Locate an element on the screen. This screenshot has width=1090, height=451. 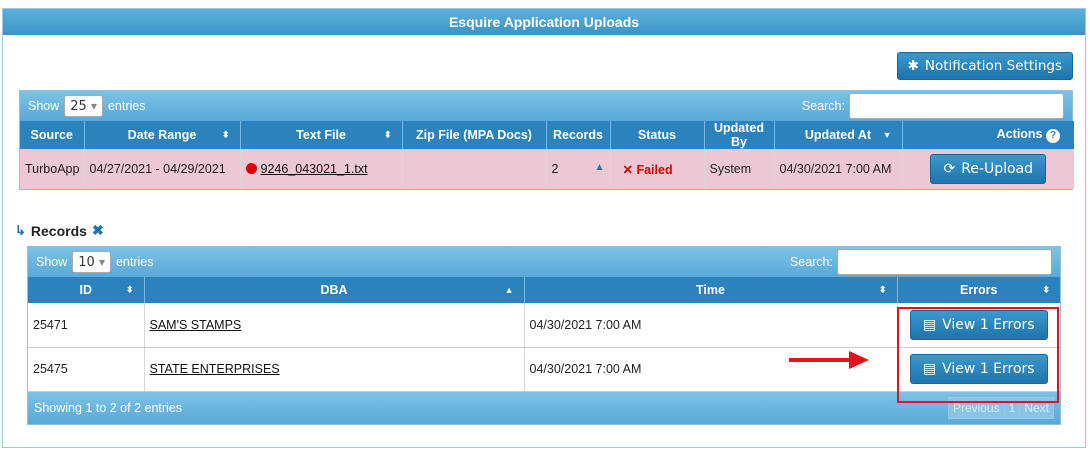
cell-date-range: 04/27/2021 - 04/29/2021 is located at coordinates (162, 169).